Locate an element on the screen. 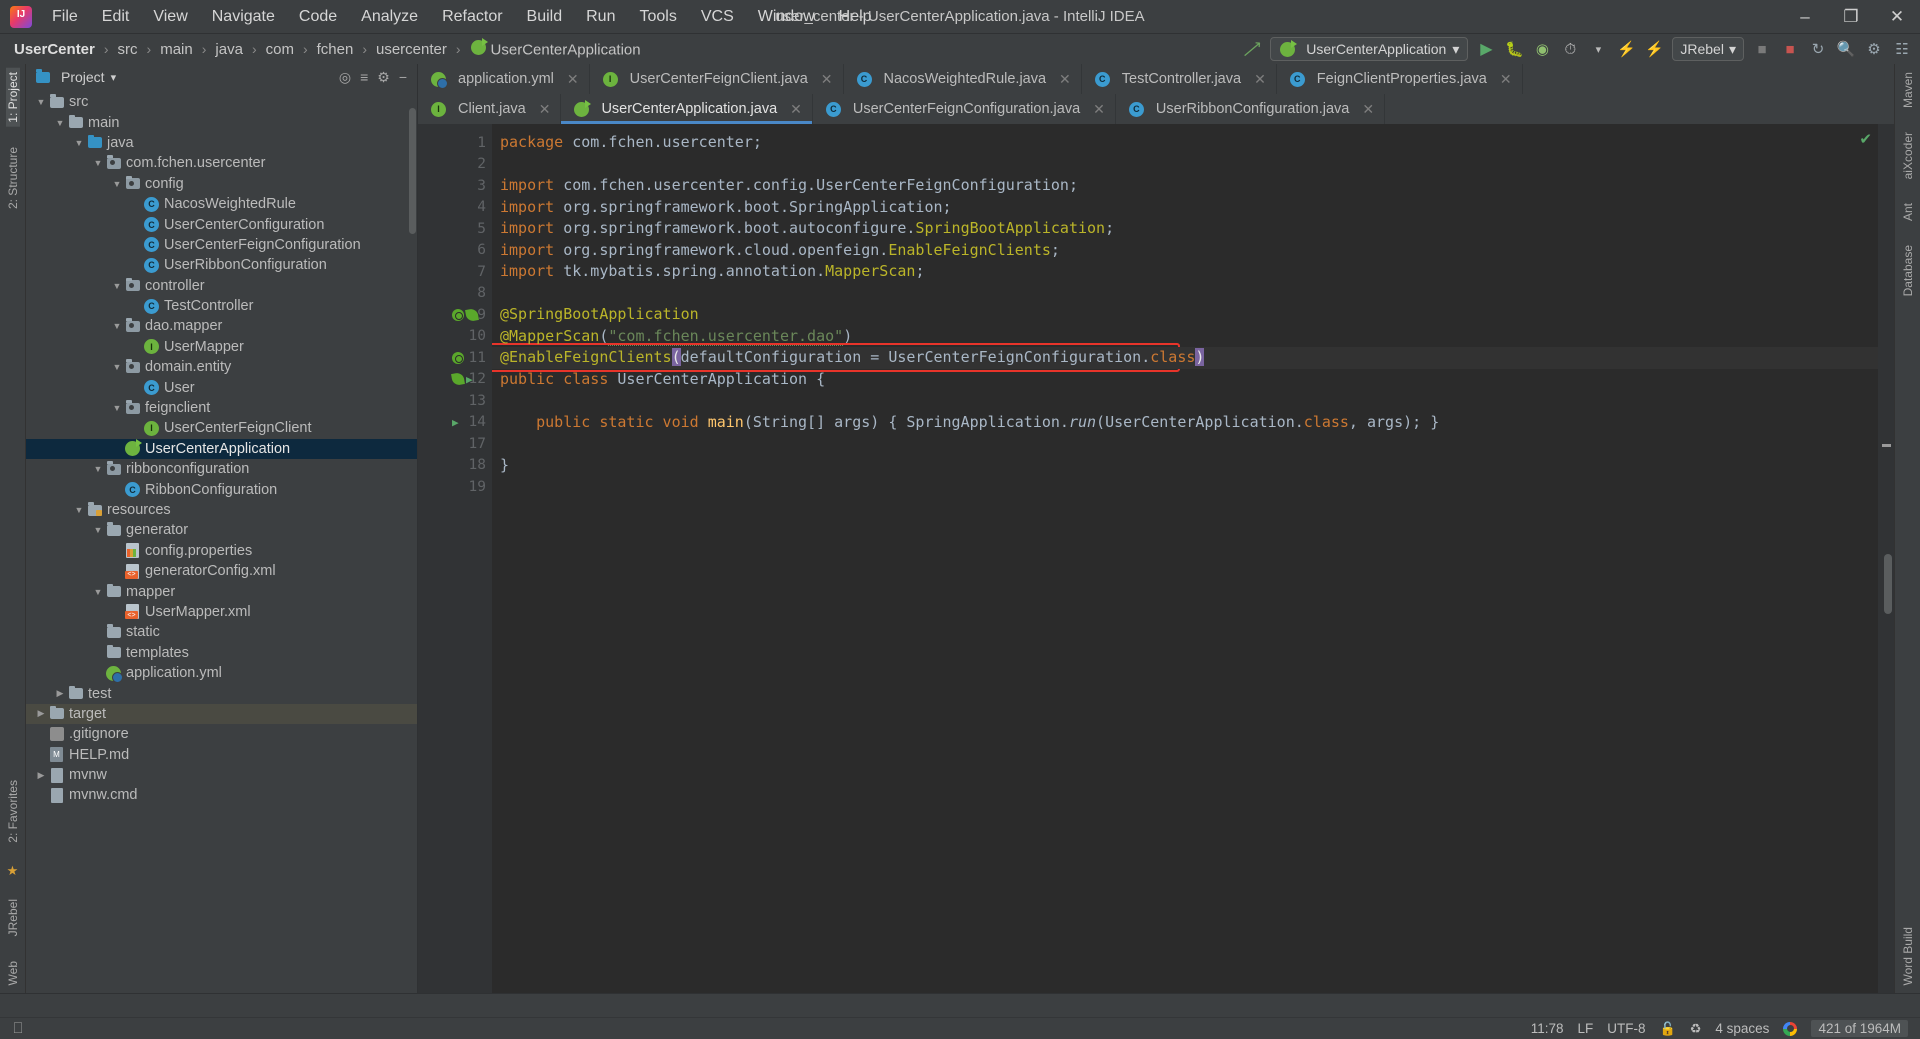 This screenshot has width=1920, height=1039. jrebel-selector: JRebel ▾ is located at coordinates (1708, 49).